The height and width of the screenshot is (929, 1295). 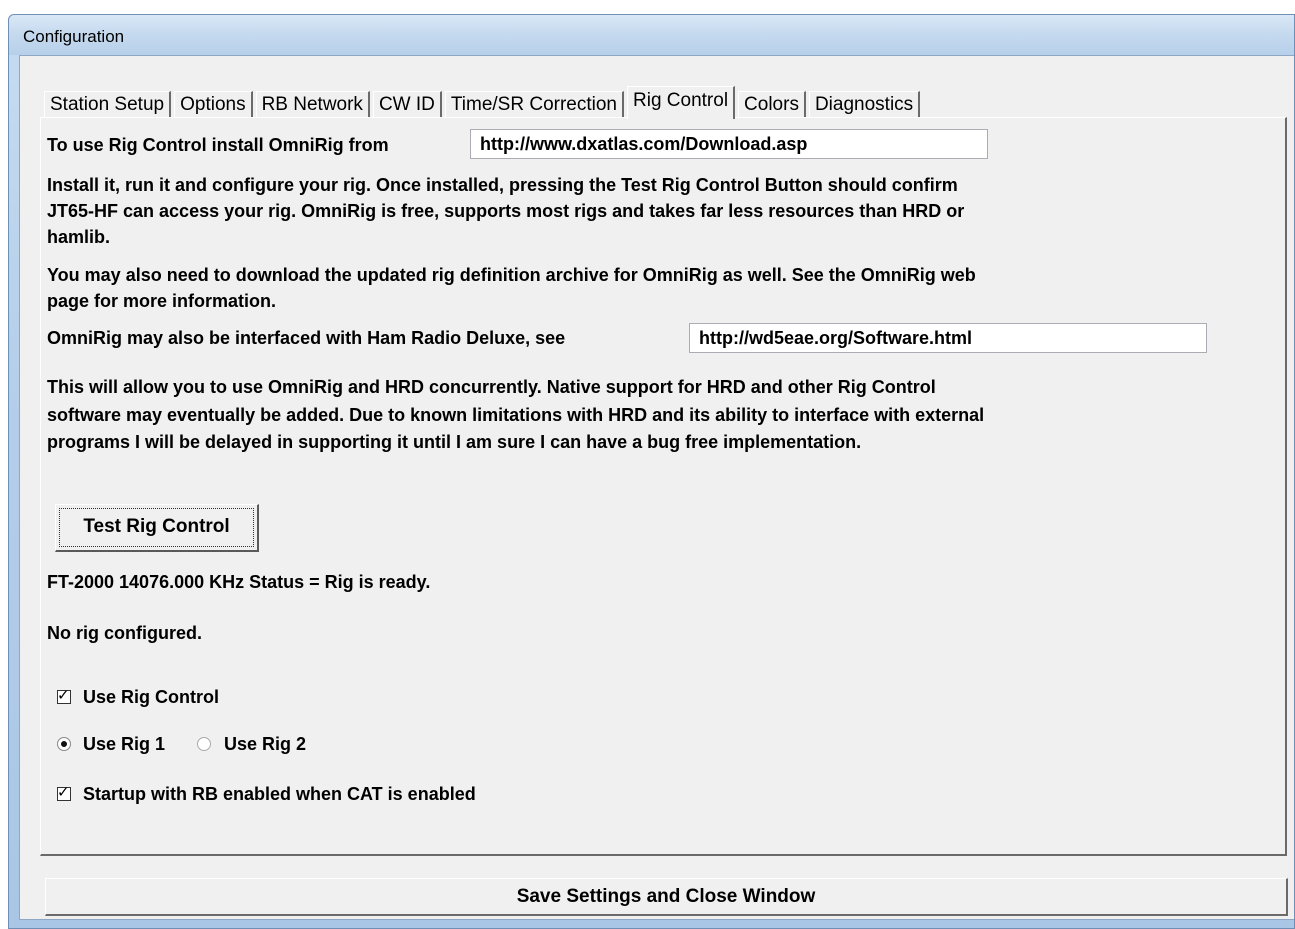 What do you see at coordinates (864, 104) in the screenshot?
I see `tab-diagnostics: Diagnostics` at bounding box center [864, 104].